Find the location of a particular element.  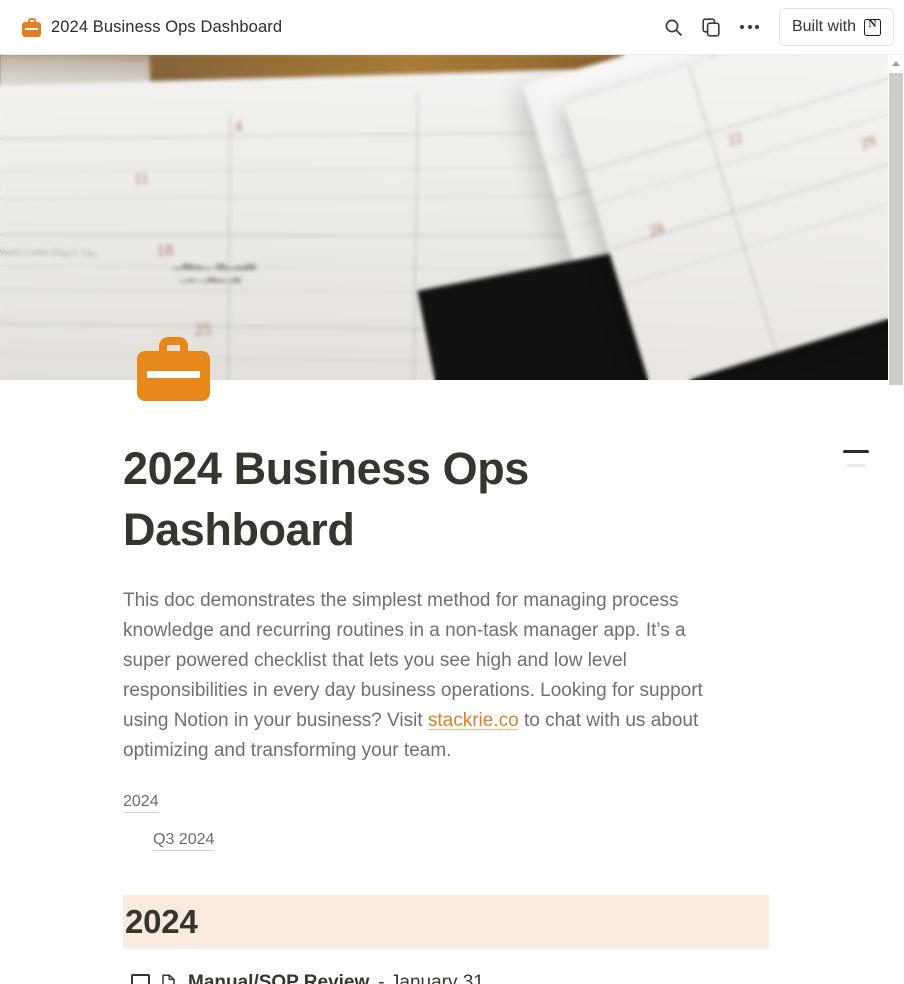

cover-day-number: 18 is located at coordinates (164, 250).